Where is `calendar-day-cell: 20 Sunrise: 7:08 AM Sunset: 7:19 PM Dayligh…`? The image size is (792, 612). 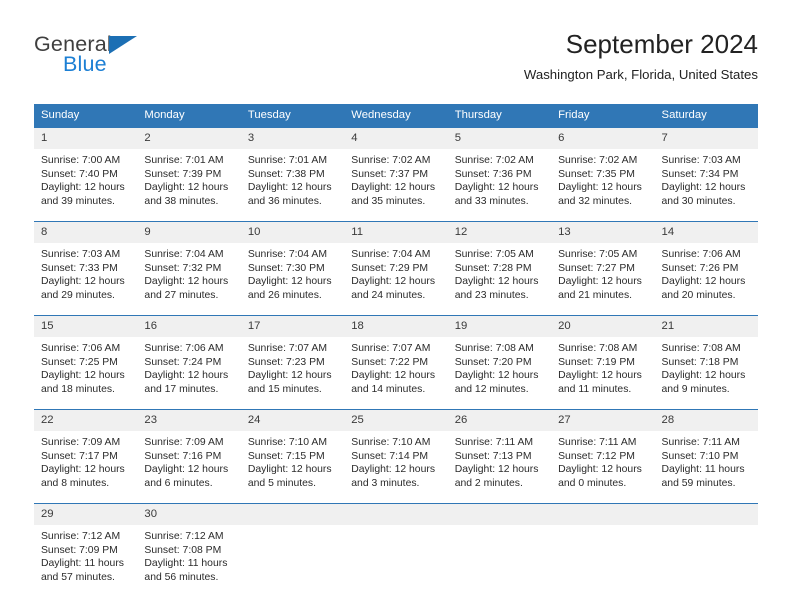
calendar-day-cell: 20 Sunrise: 7:08 AM Sunset: 7:19 PM Dayligh… is located at coordinates (603, 362).